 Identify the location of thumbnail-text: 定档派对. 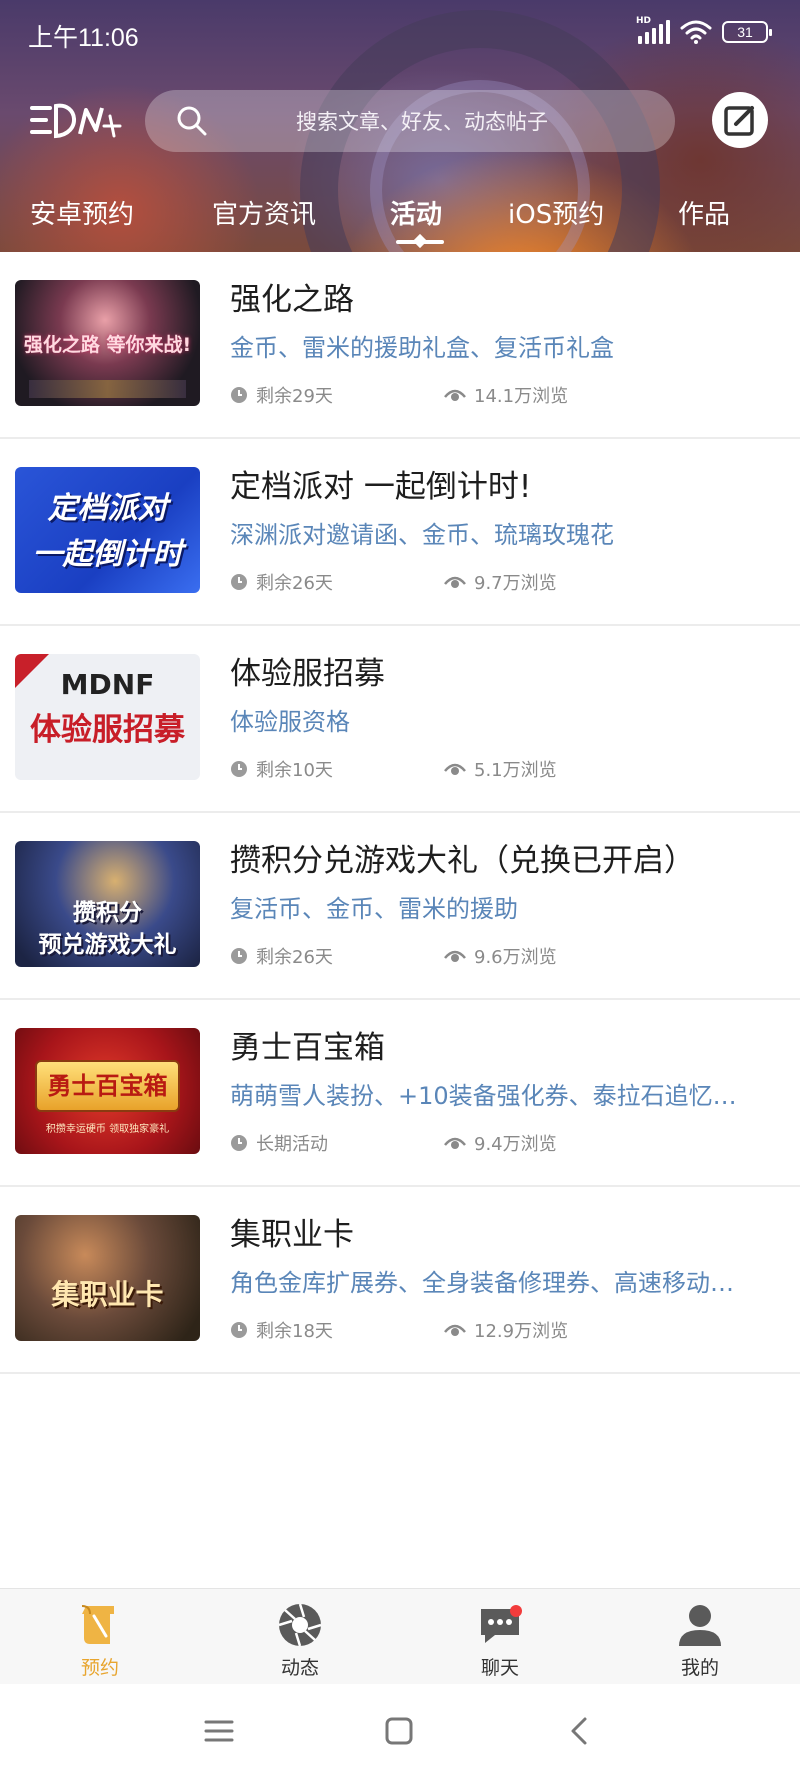
(107, 508).